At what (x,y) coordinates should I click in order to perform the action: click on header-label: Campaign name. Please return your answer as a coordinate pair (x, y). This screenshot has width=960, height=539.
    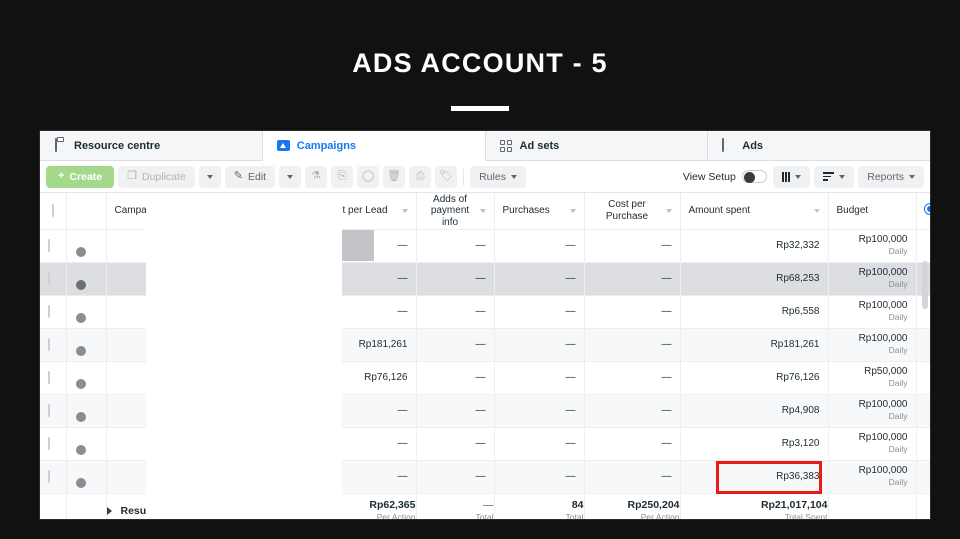
    Looking at the image, I should click on (151, 210).